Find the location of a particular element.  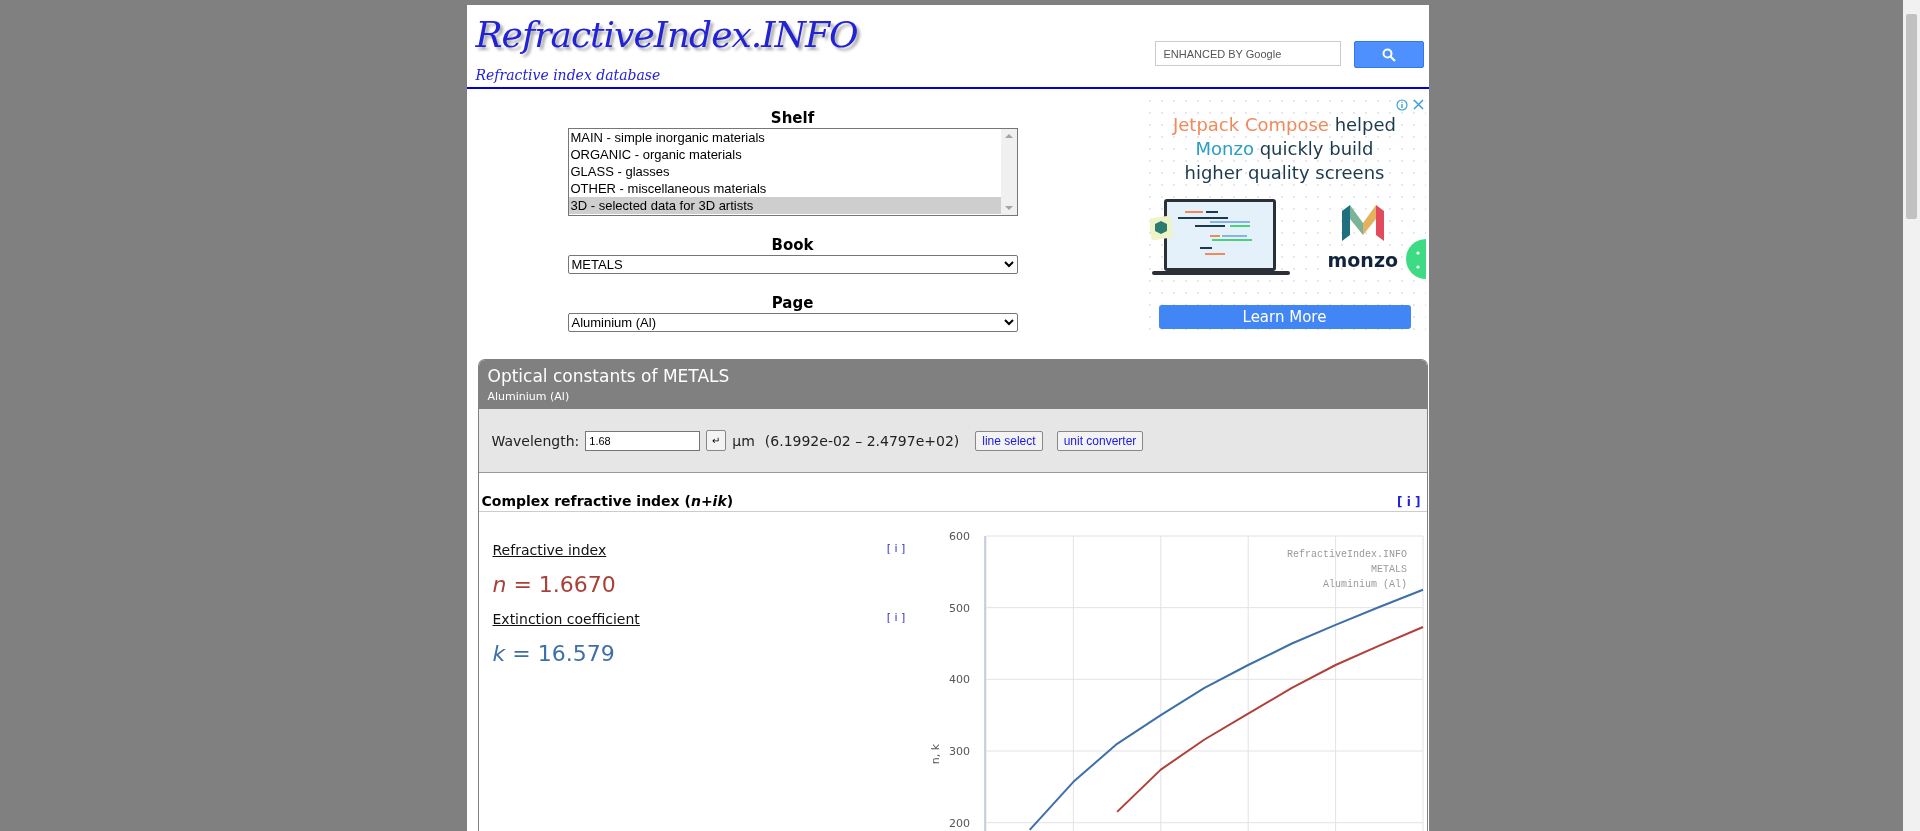

book-label: Book is located at coordinates (792, 245).